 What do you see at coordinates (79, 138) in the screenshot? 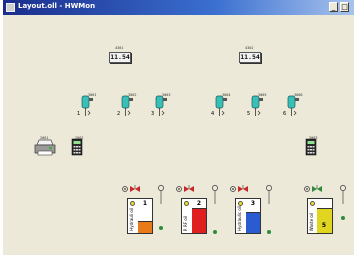
I see `controller-tag: 2002` at bounding box center [79, 138].